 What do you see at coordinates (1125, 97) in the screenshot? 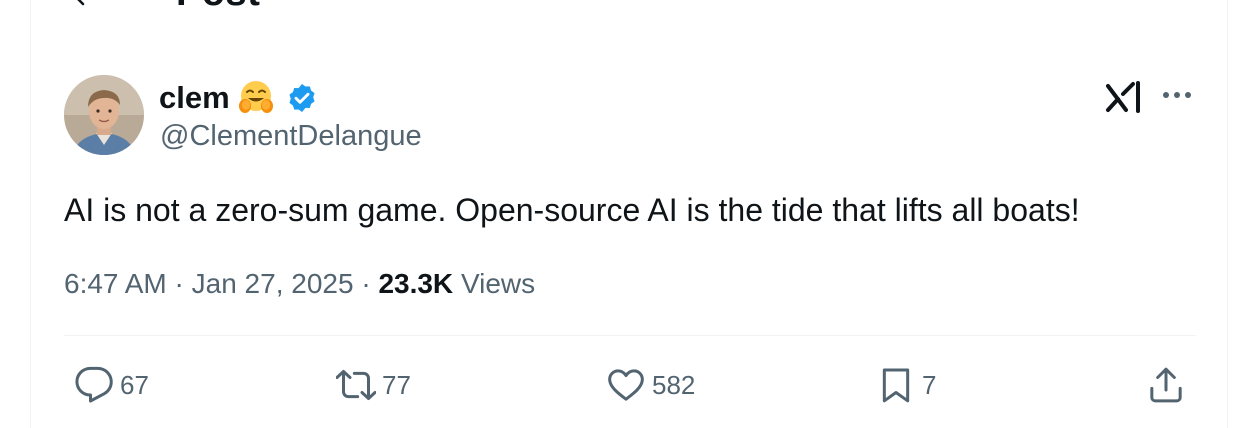
I see `grok-icon` at bounding box center [1125, 97].